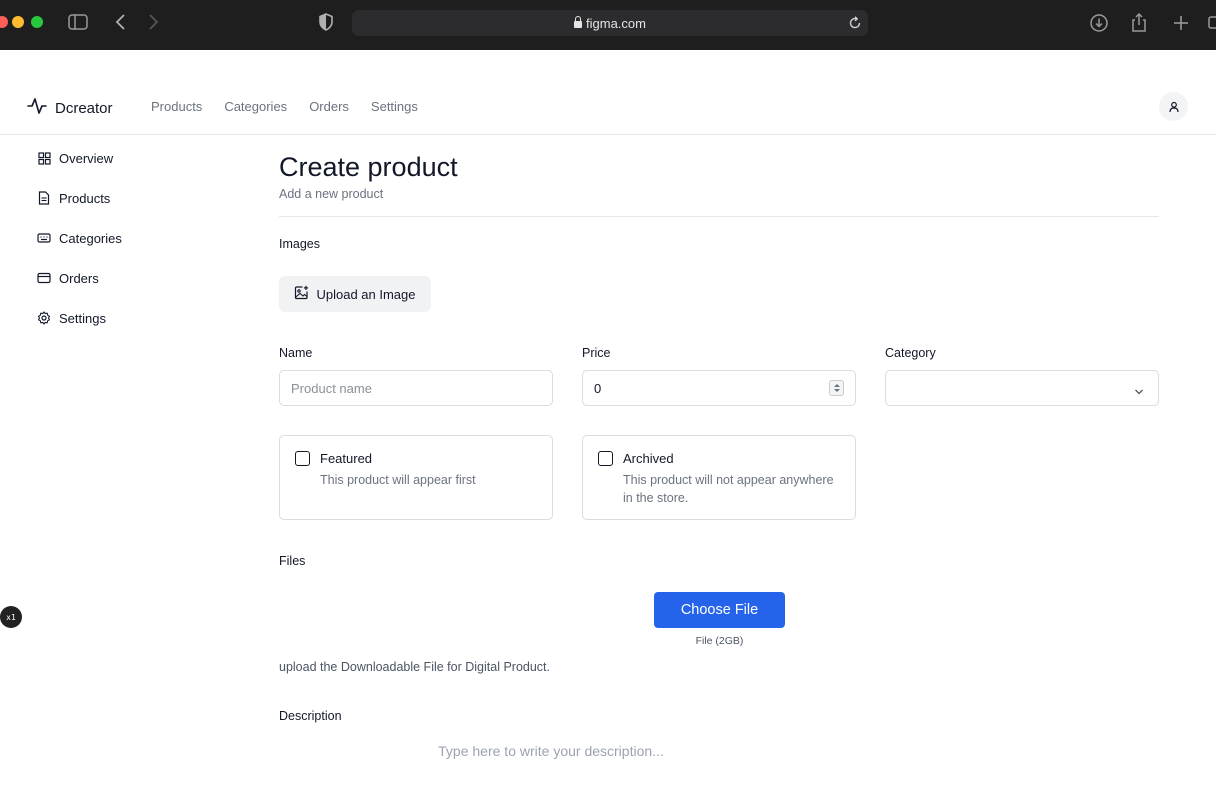  I want to click on category-select, so click(1022, 388).